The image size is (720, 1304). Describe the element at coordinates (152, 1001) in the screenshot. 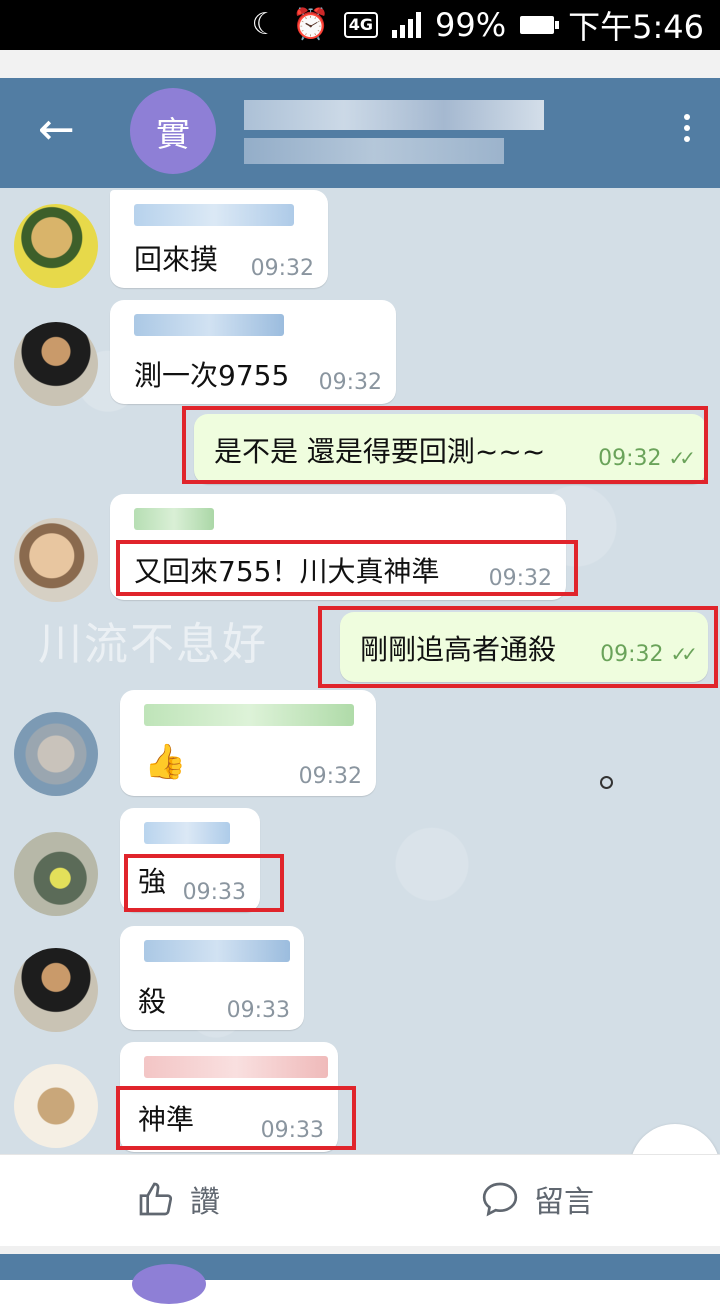

I see `message-text: 殺` at that location.